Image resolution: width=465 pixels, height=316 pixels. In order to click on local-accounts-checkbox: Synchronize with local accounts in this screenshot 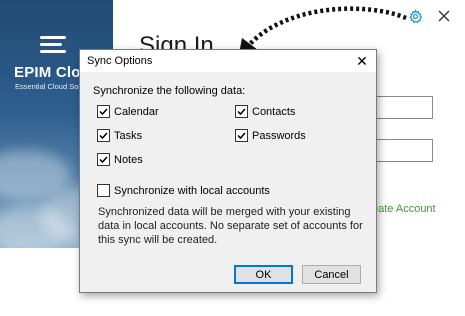, I will do `click(183, 190)`.